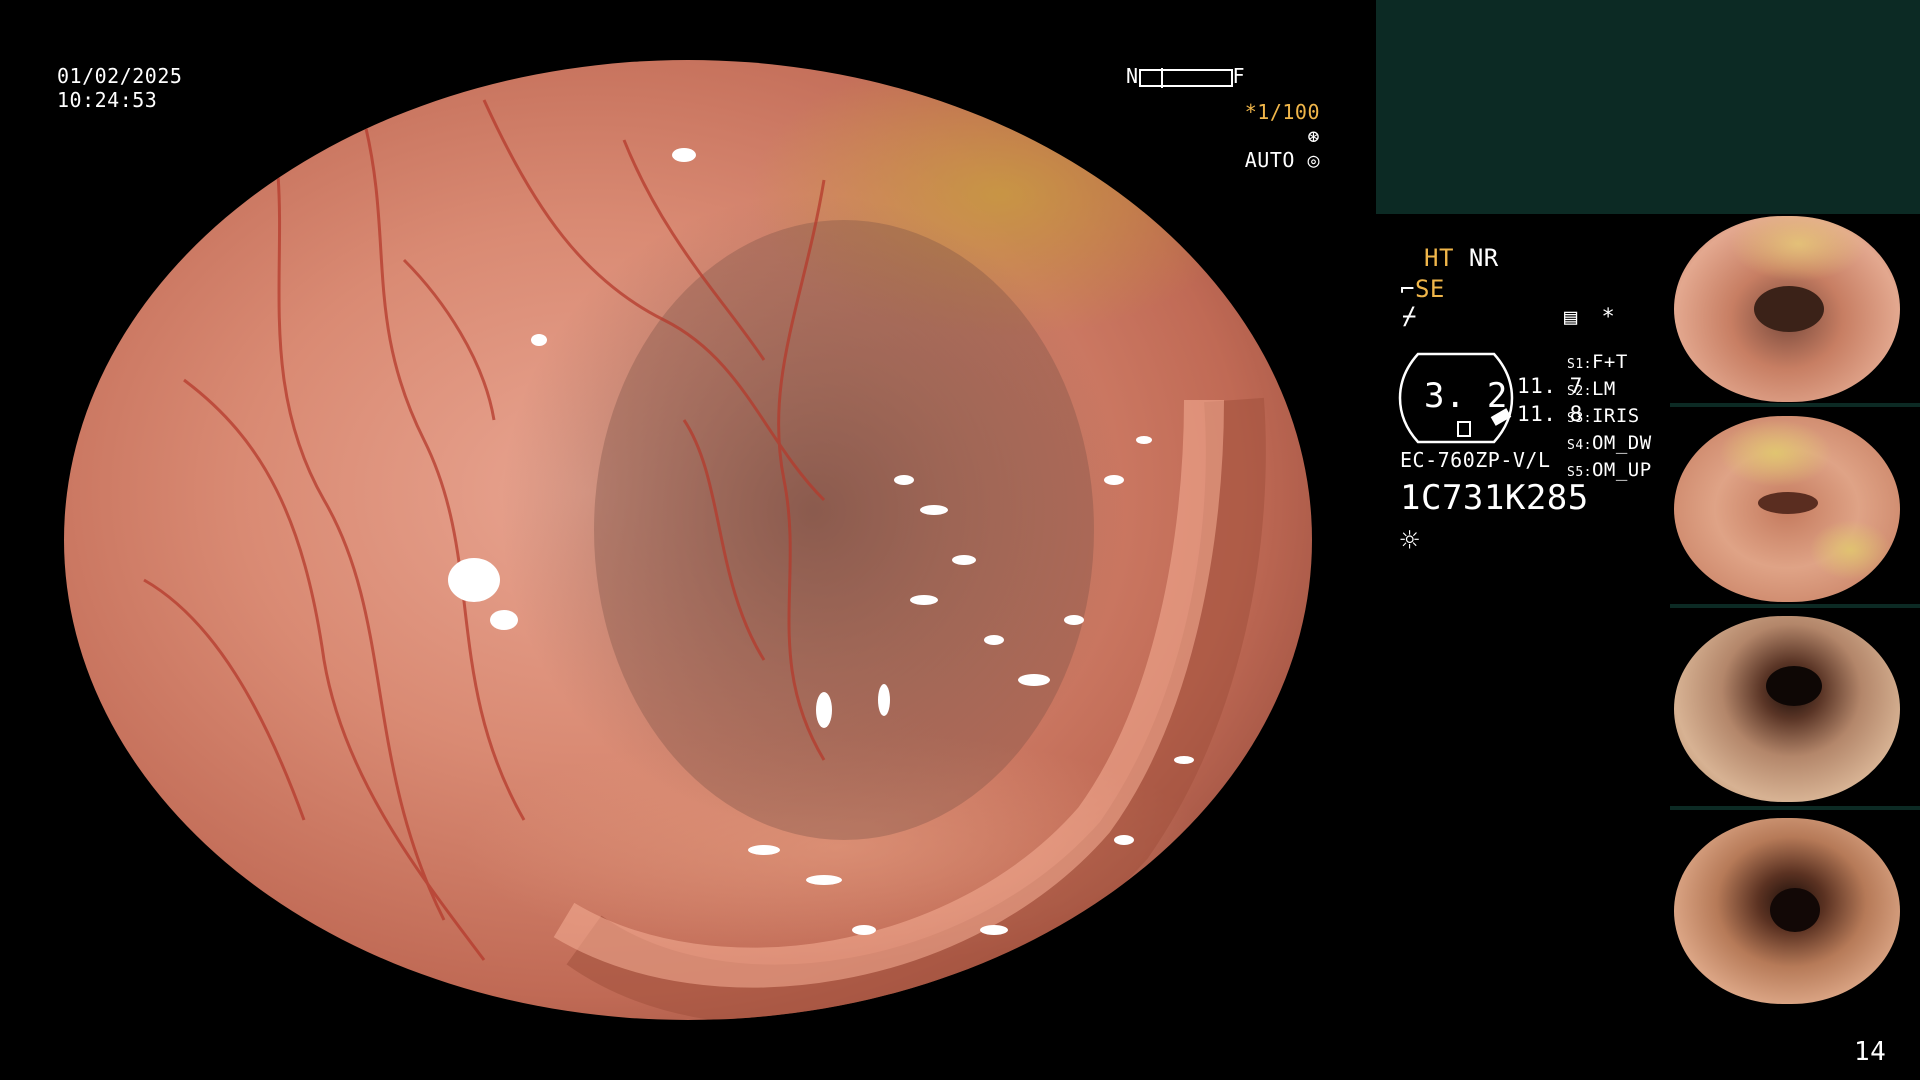 The image size is (1920, 1080). I want to click on scope-switch-list: S1:F+T S2:LM S3:IRIS S4:OM_DW S5:OM_UP, so click(1609, 417).